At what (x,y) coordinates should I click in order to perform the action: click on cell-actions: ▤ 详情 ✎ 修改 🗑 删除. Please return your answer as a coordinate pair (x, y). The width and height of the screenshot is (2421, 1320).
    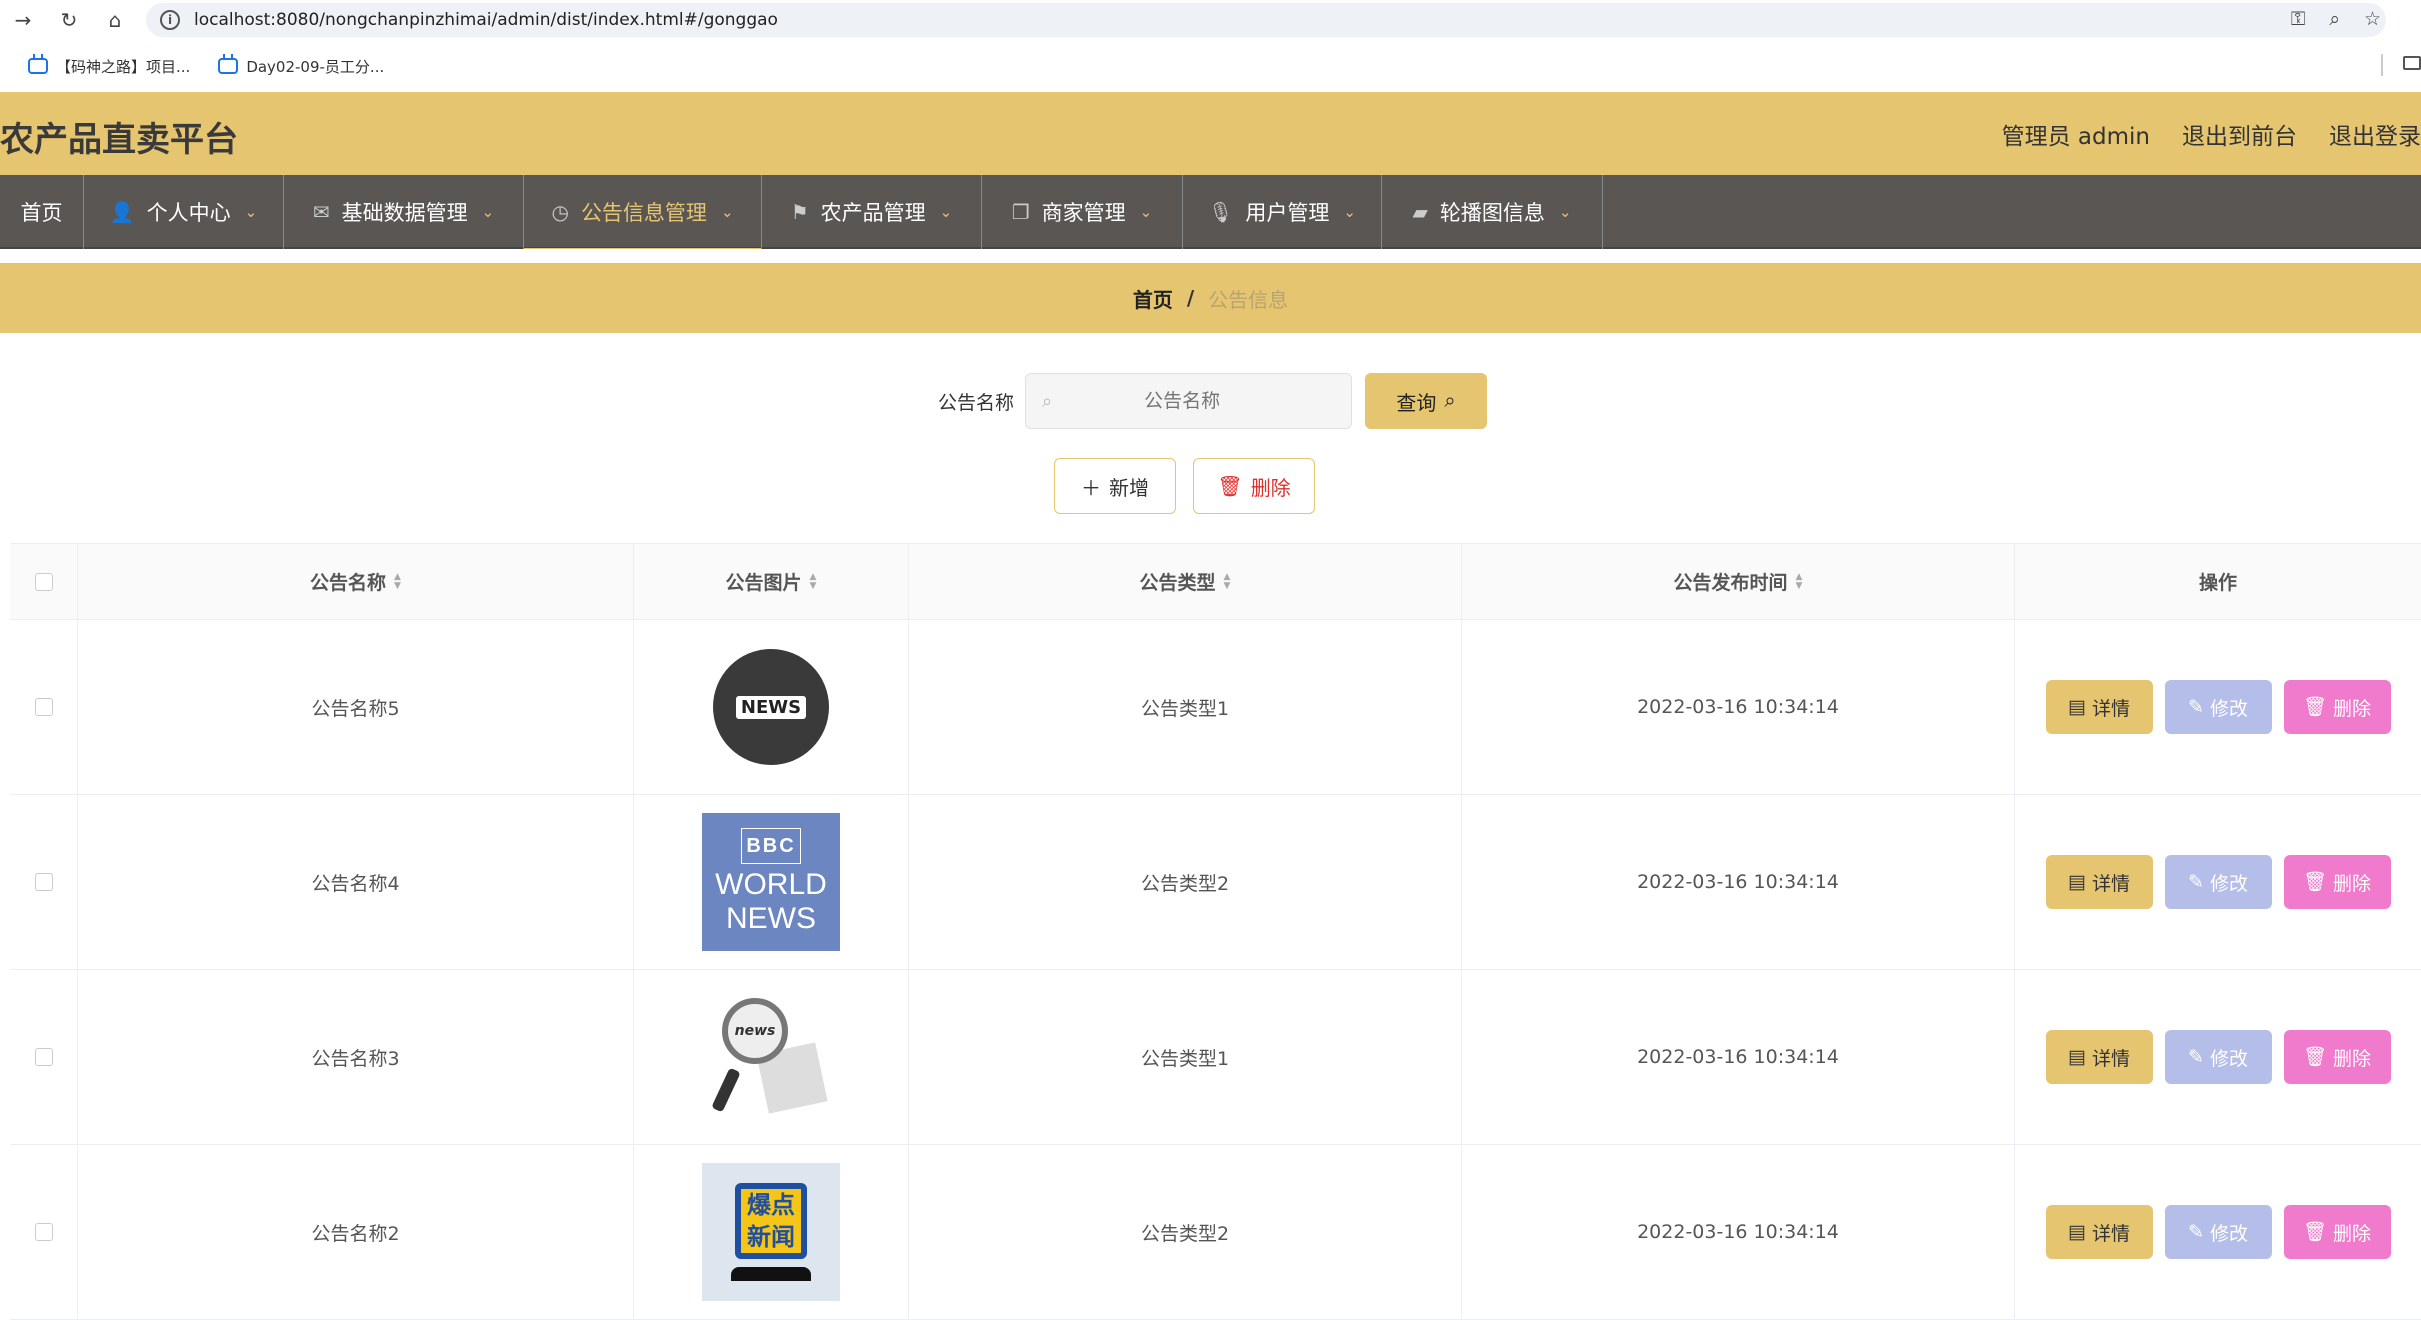
    Looking at the image, I should click on (2218, 882).